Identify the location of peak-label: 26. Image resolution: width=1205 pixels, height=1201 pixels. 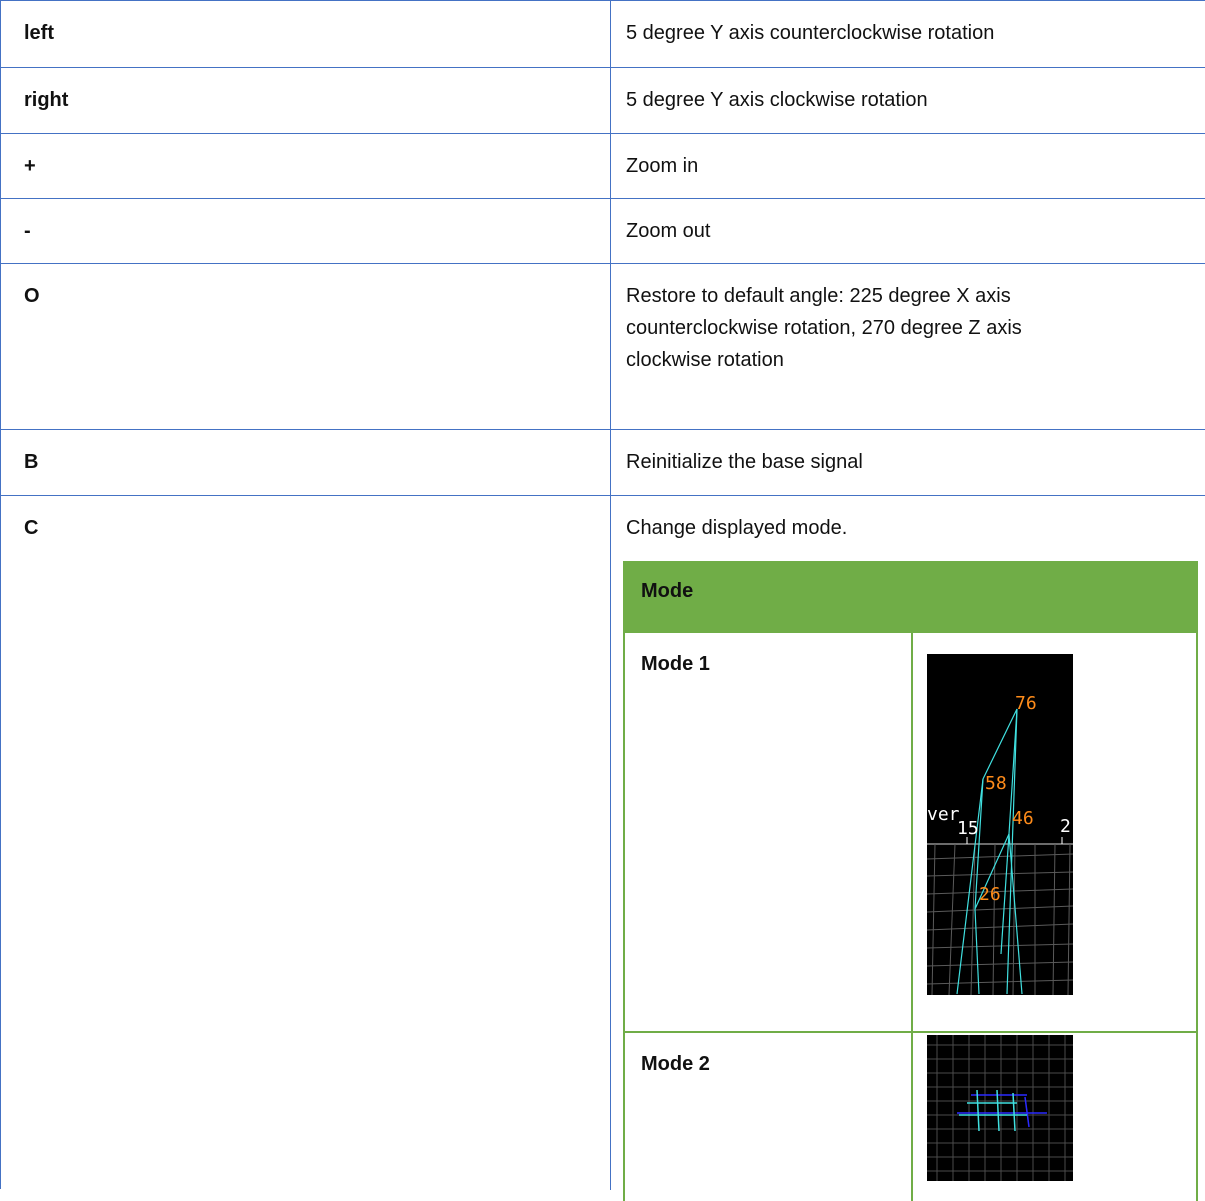
(990, 894).